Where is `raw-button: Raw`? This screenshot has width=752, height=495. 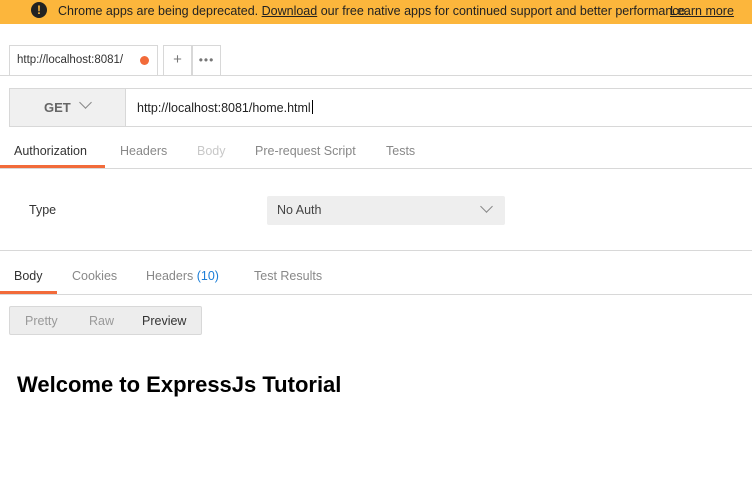
raw-button: Raw is located at coordinates (101, 321).